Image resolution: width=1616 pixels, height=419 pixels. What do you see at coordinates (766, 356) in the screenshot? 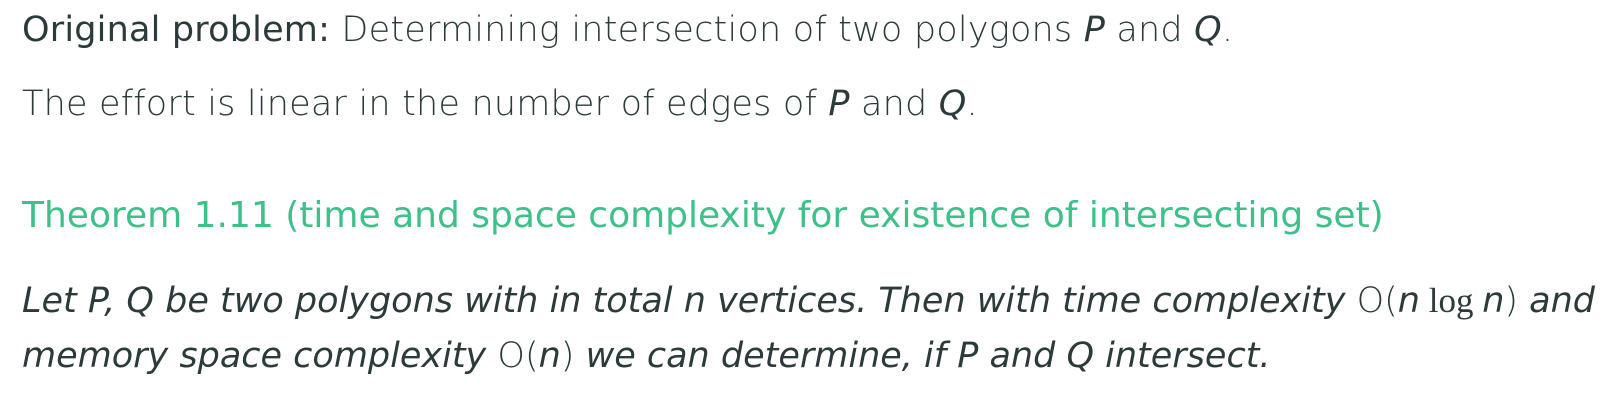
I see `theorem-text: we can determine, if` at bounding box center [766, 356].